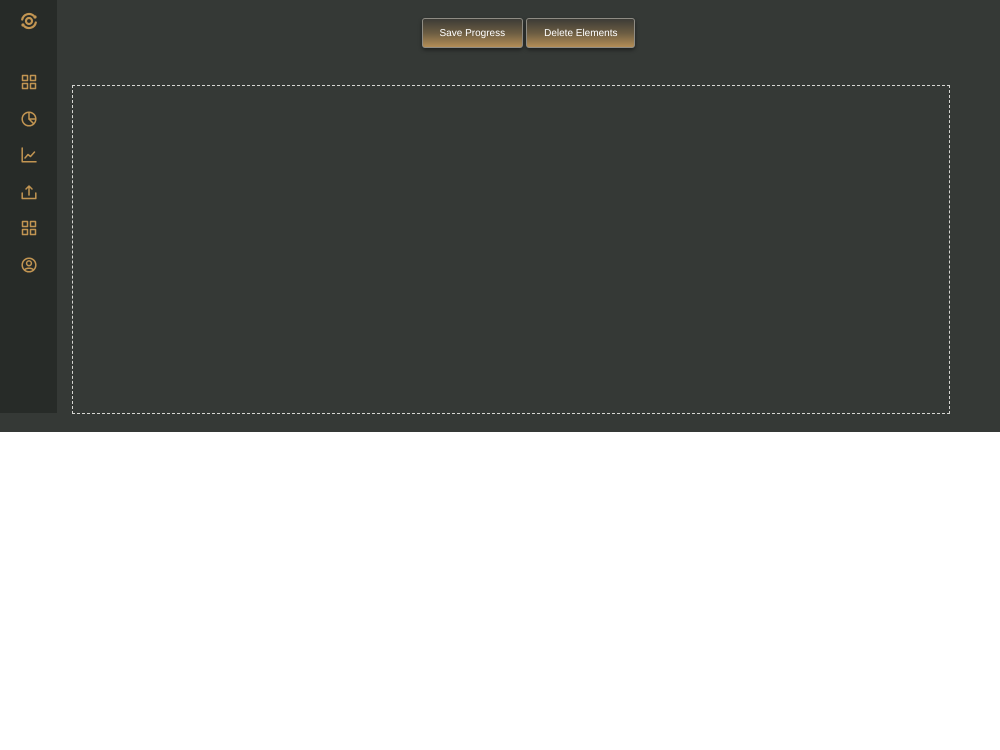 This screenshot has height=750, width=1000. What do you see at coordinates (28, 118) in the screenshot?
I see `pie-chart-icon` at bounding box center [28, 118].